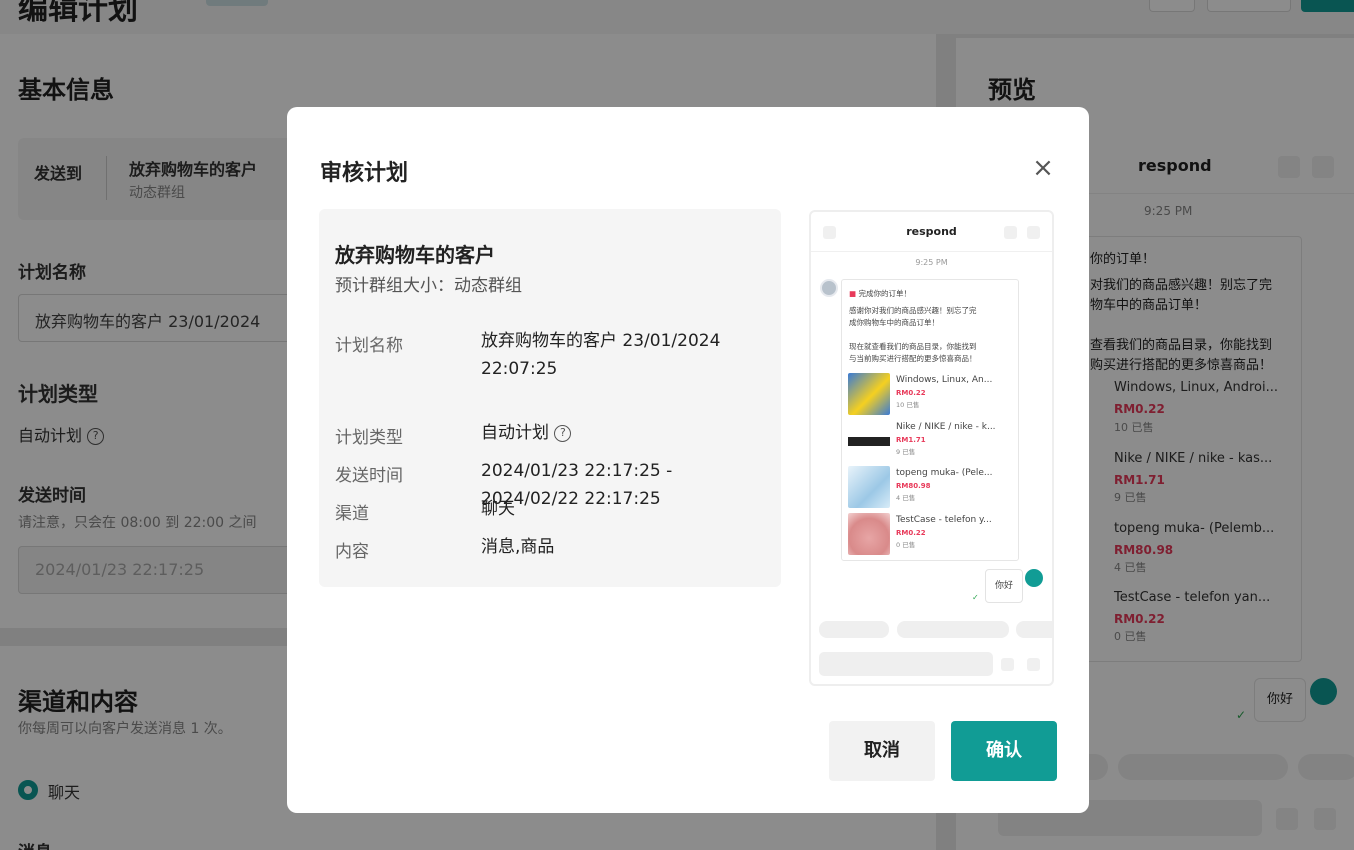  Describe the element at coordinates (906, 545) in the screenshot. I see `product-sold: 0 已售` at that location.